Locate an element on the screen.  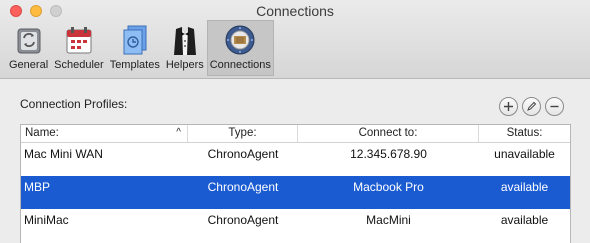
sort-ascending-icon: ^ is located at coordinates (178, 132).